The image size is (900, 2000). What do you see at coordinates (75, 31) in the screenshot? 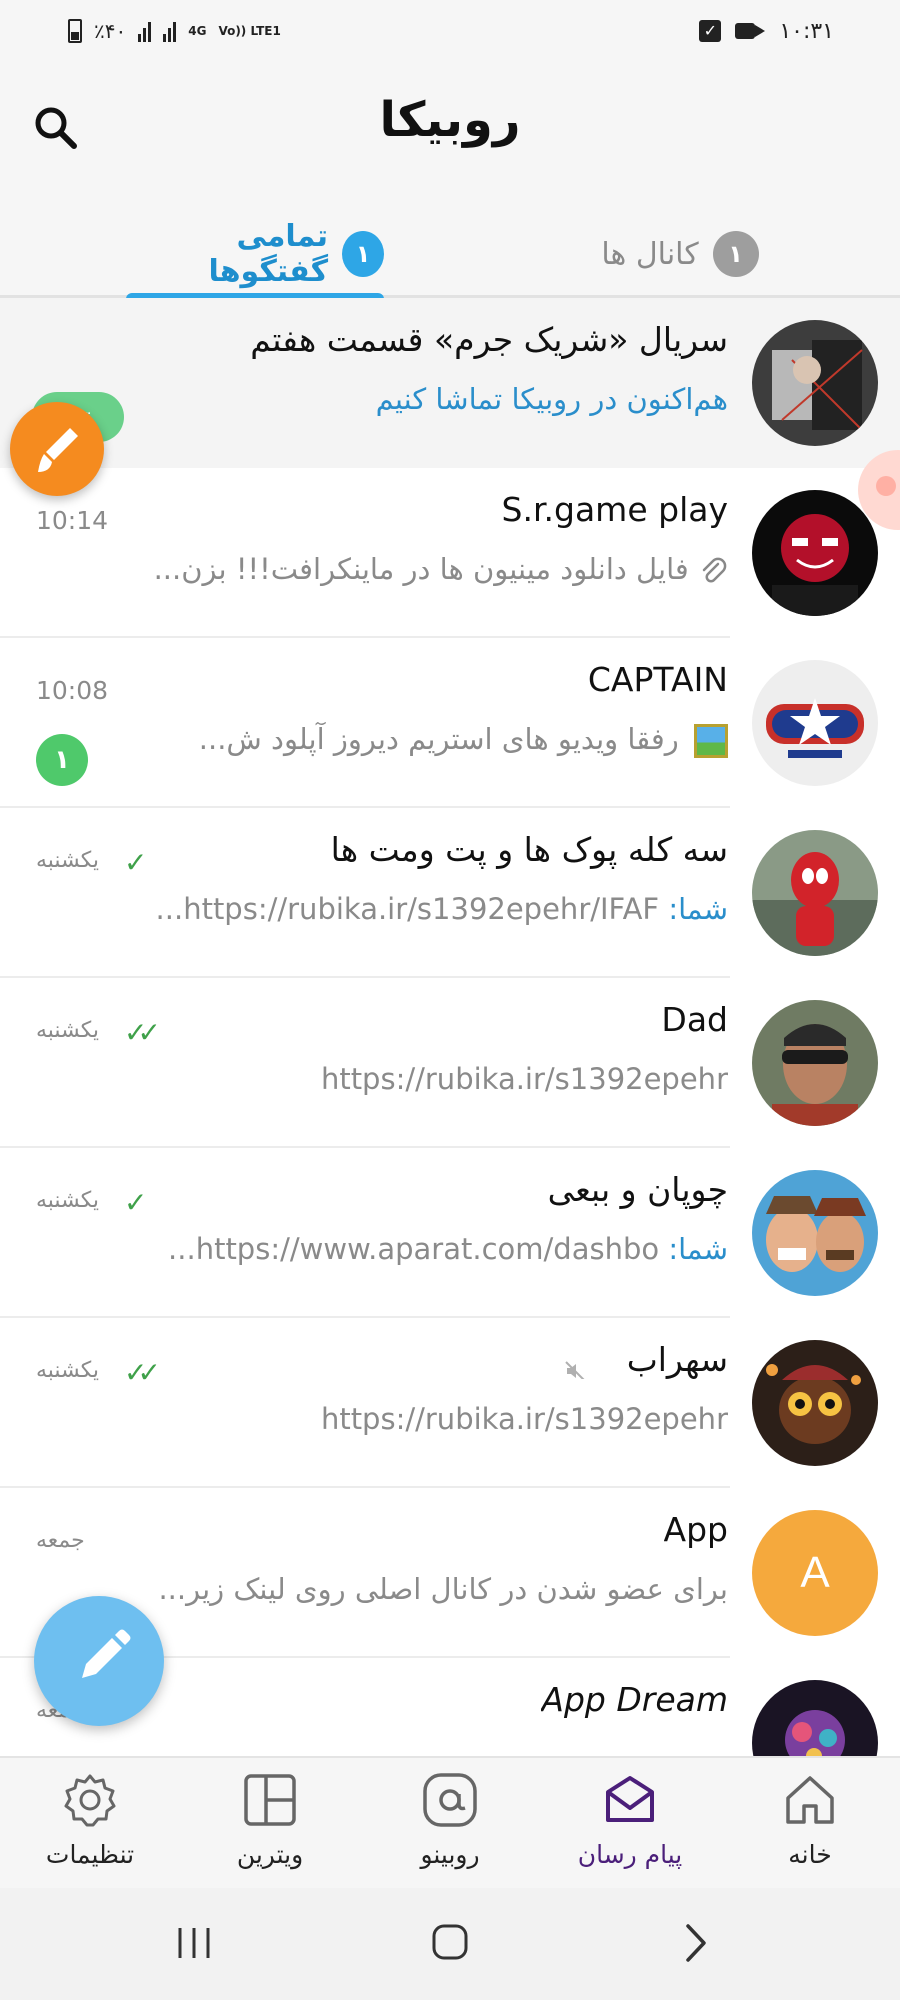
I see `battery-icon` at bounding box center [75, 31].